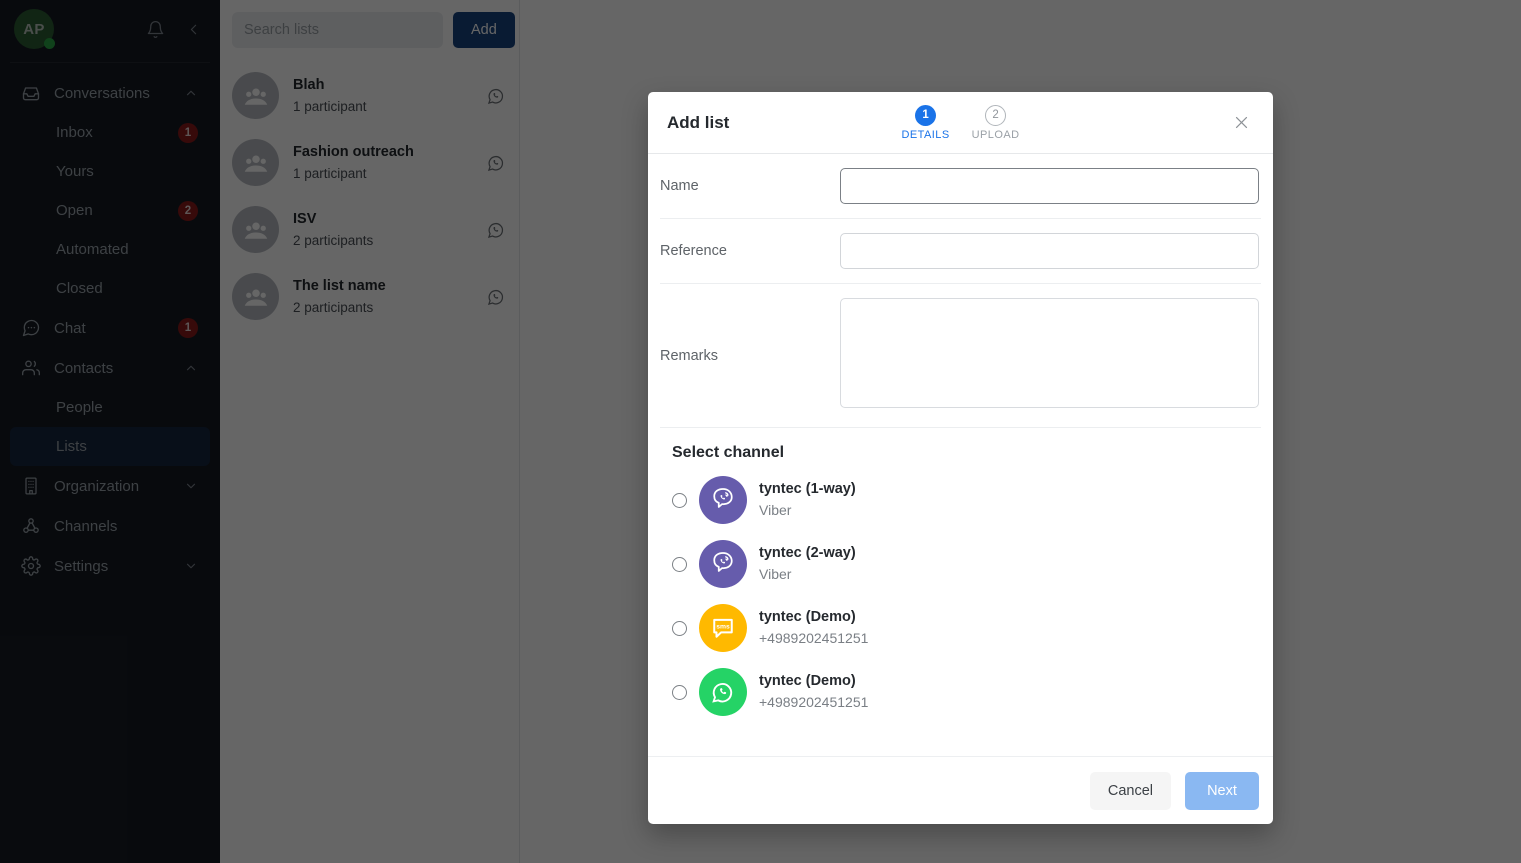 Image resolution: width=1521 pixels, height=863 pixels. Describe the element at coordinates (1009, 500) in the screenshot. I see `channel-text: tyntec (1-way) Viber` at that location.